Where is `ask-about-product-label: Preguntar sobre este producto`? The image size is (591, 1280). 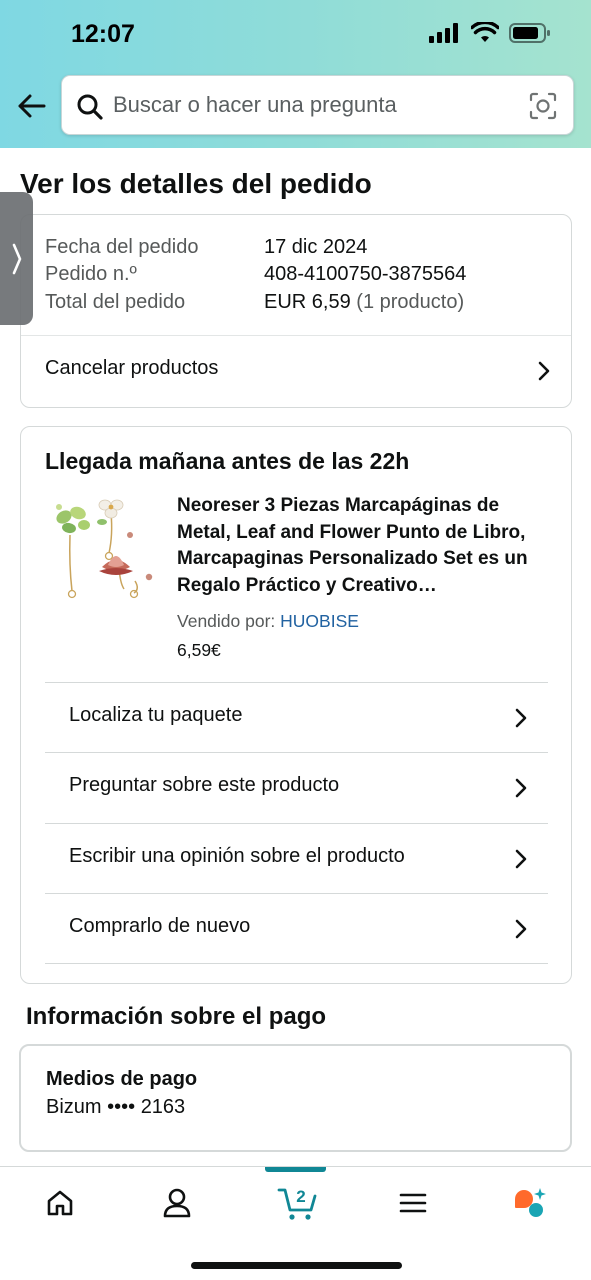 ask-about-product-label: Preguntar sobre este producto is located at coordinates (204, 785).